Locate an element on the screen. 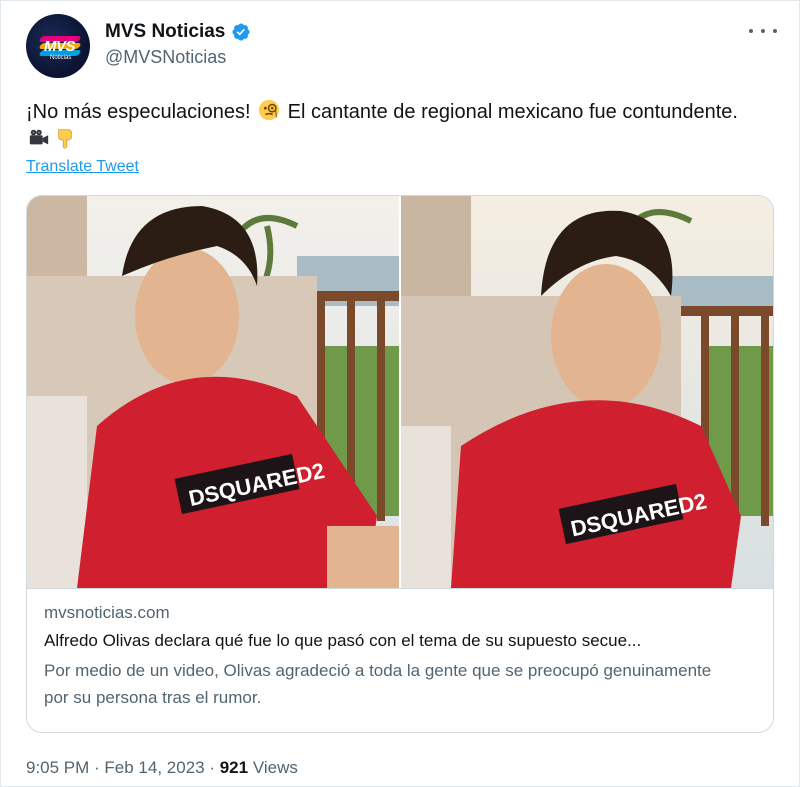 Image resolution: width=800 pixels, height=787 pixels. display-name: MVS Noticias is located at coordinates (165, 32).